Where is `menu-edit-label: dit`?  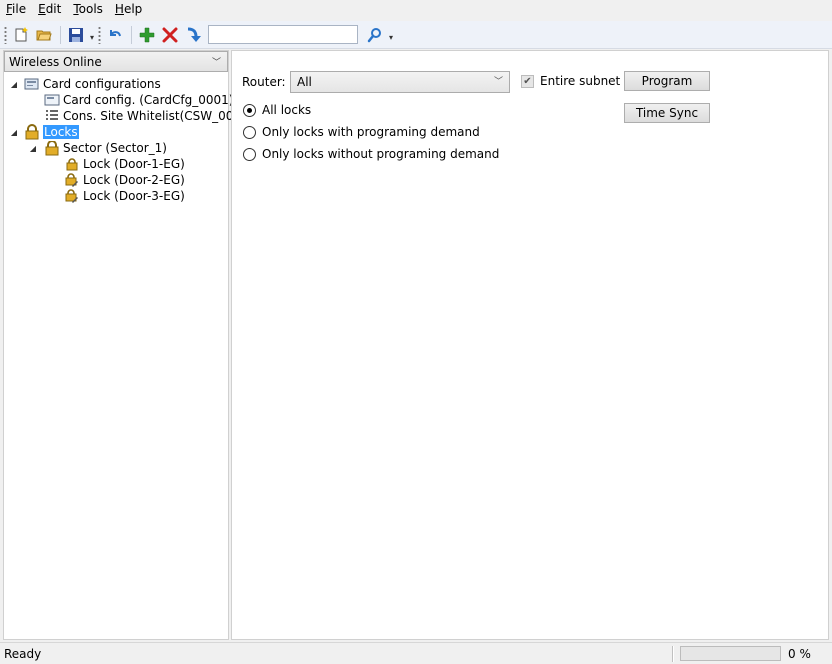
menu-edit-label: dit is located at coordinates (53, 9).